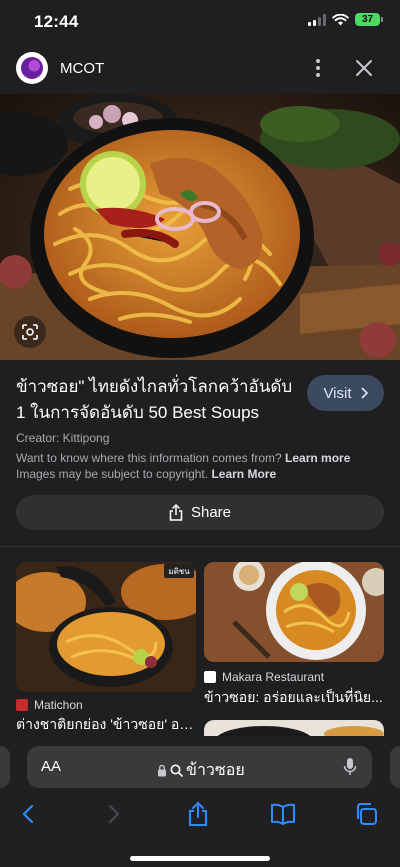 Image resolution: width=400 pixels, height=867 pixels. What do you see at coordinates (200, 858) in the screenshot?
I see `home-indicator` at bounding box center [200, 858].